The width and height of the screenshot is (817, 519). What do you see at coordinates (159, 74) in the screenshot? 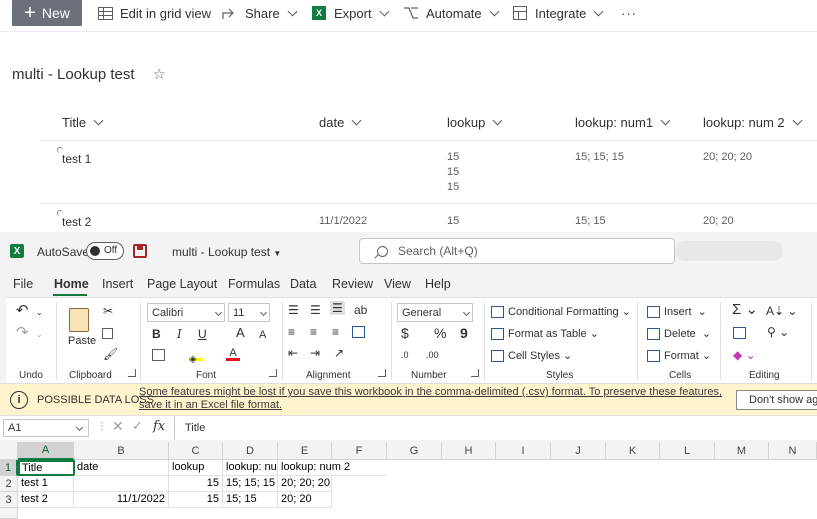
I see `favorite-star-icon: ☆` at bounding box center [159, 74].